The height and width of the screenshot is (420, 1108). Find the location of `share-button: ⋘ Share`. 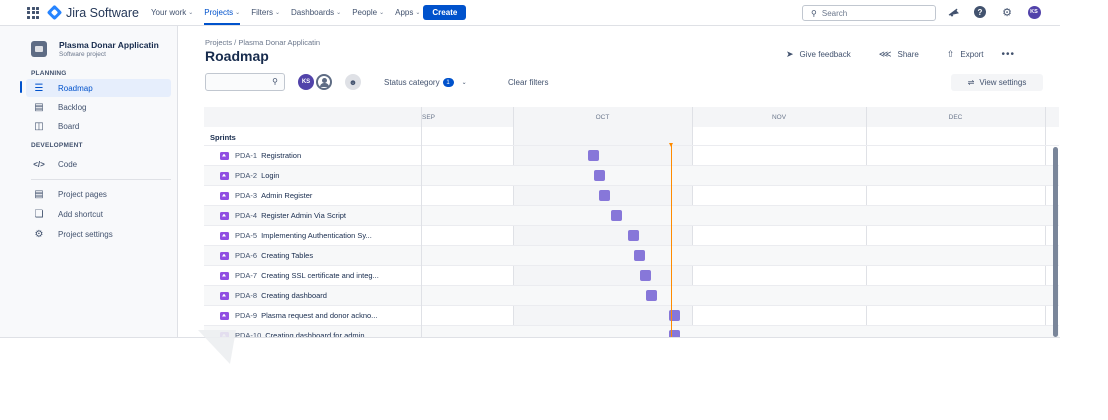

share-button: ⋘ Share is located at coordinates (899, 54).